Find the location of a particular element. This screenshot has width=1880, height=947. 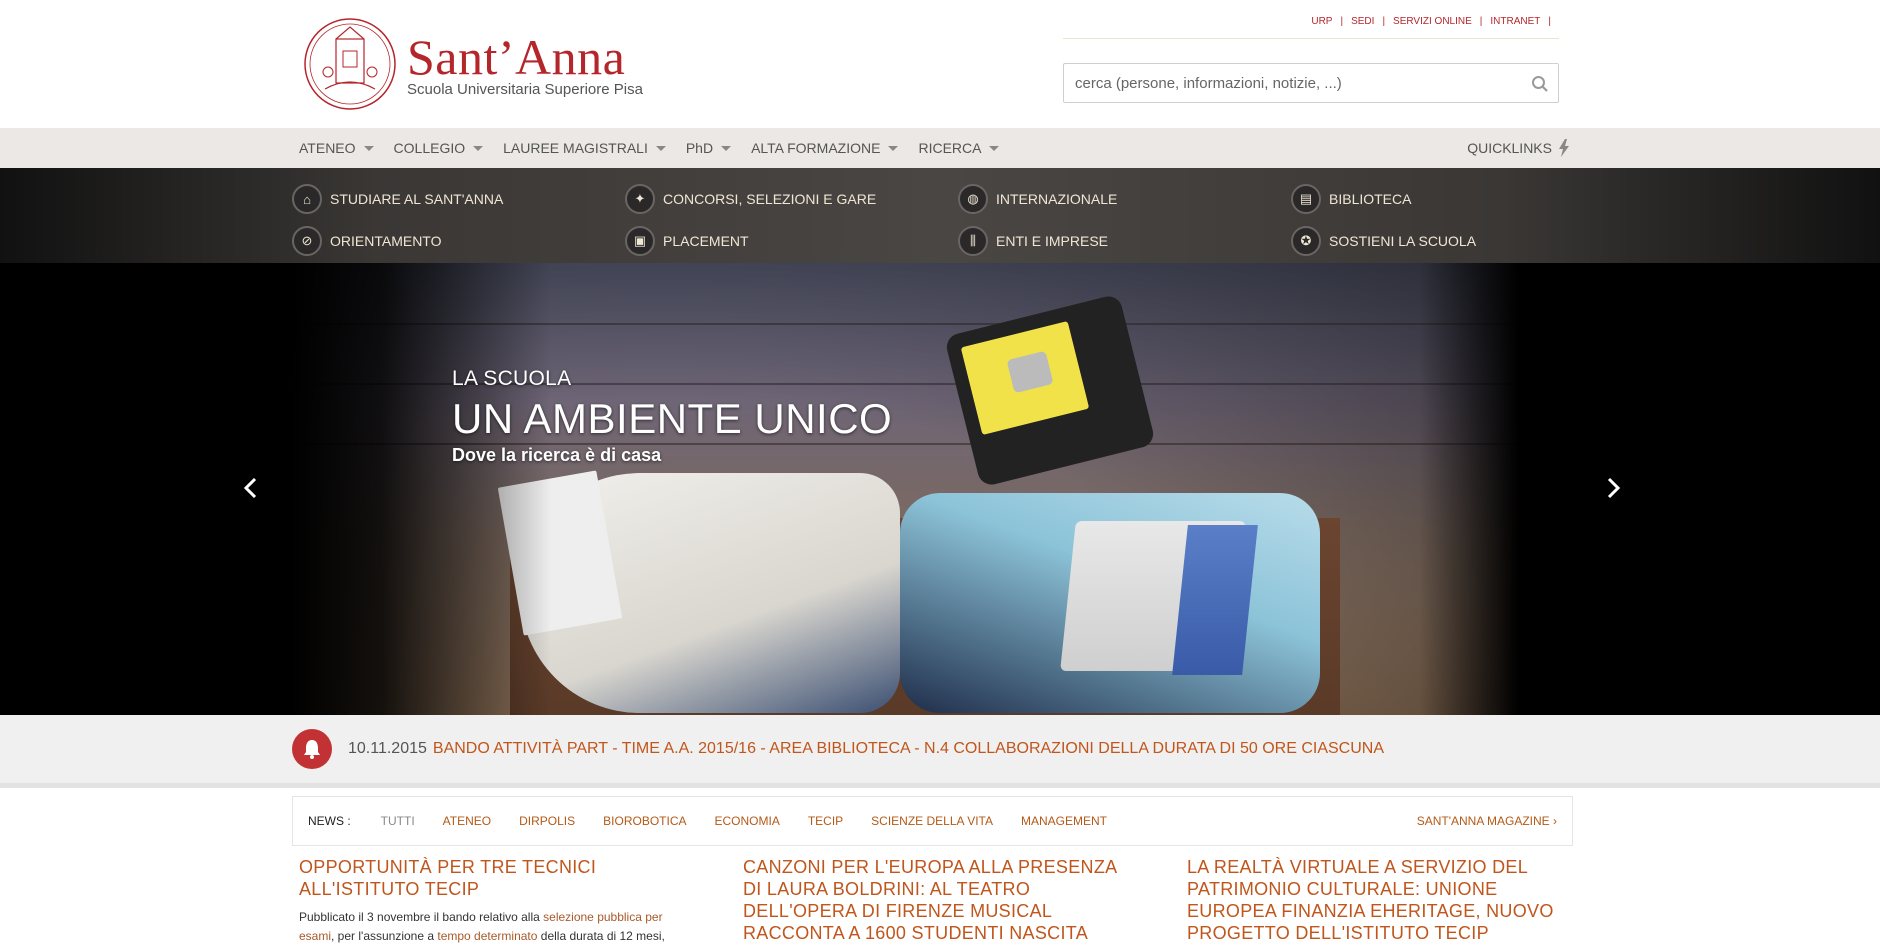

nav-label: LAUREE MAGISTRALI is located at coordinates (575, 148).